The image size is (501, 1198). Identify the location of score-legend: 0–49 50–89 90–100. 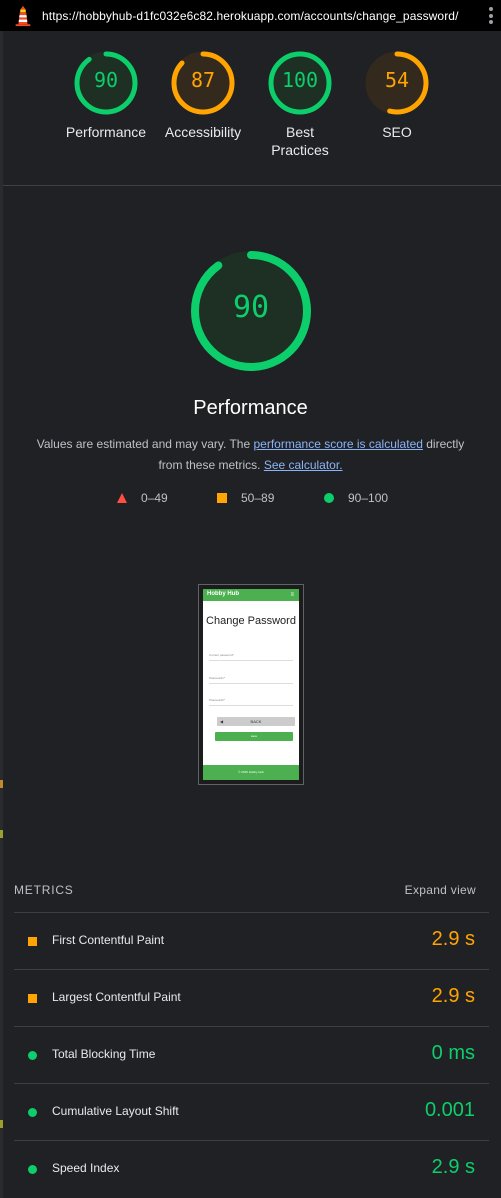
(250, 499).